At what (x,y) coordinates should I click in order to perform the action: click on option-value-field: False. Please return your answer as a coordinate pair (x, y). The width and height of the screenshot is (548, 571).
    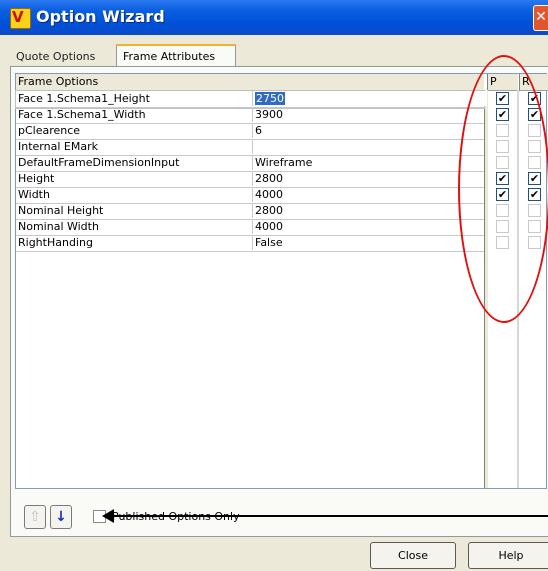
    Looking at the image, I should click on (369, 242).